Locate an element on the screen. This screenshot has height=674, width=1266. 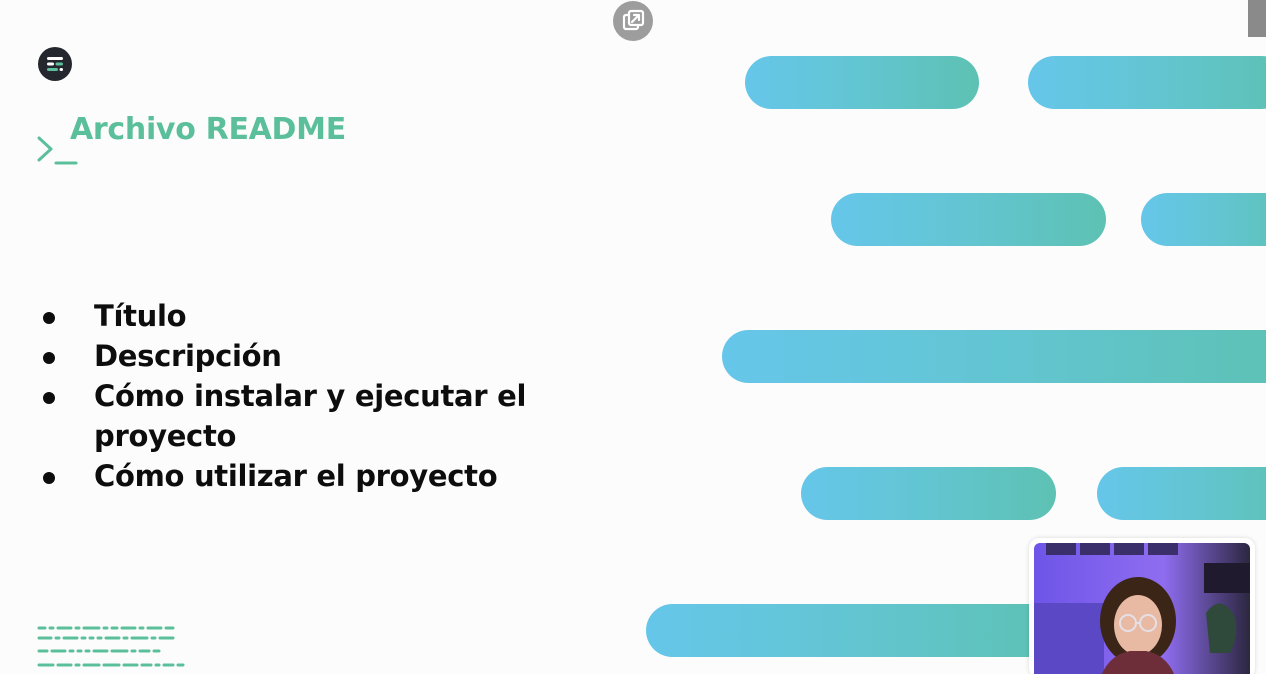
bullet-item-descripcion: Descripción is located at coordinates (300, 356).